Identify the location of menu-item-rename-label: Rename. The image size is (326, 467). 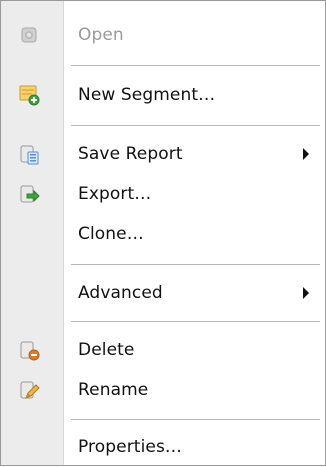
(113, 390).